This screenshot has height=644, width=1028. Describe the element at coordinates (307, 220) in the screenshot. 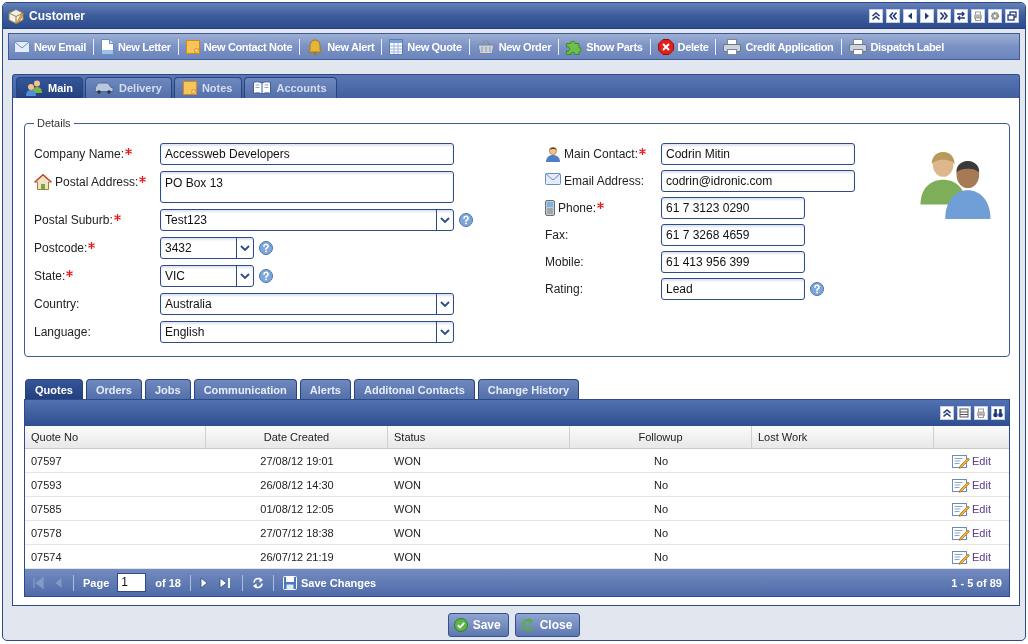

I see `select-field: Test123` at that location.